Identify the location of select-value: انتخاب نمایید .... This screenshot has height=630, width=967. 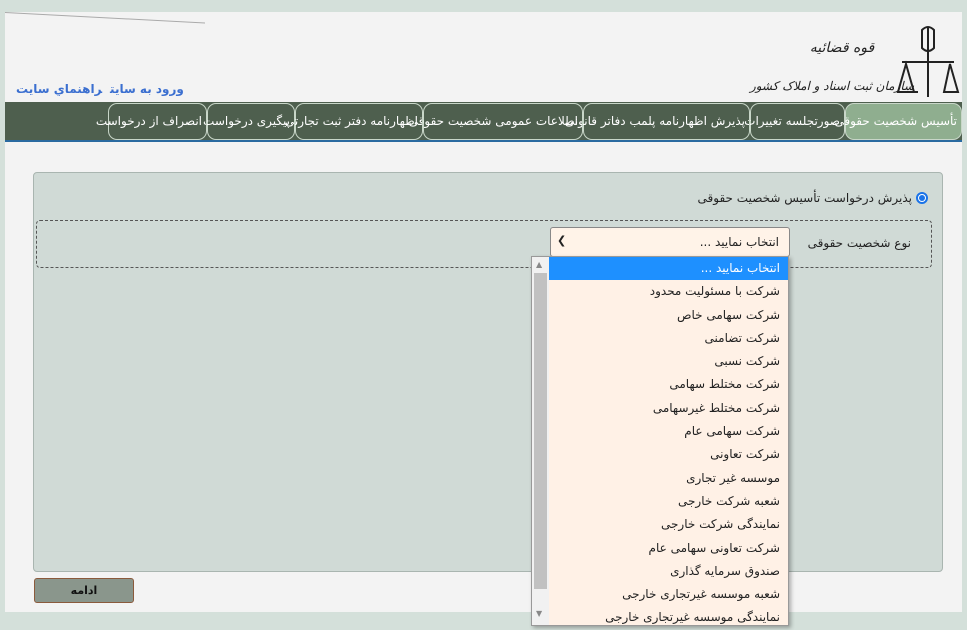
(739, 242).